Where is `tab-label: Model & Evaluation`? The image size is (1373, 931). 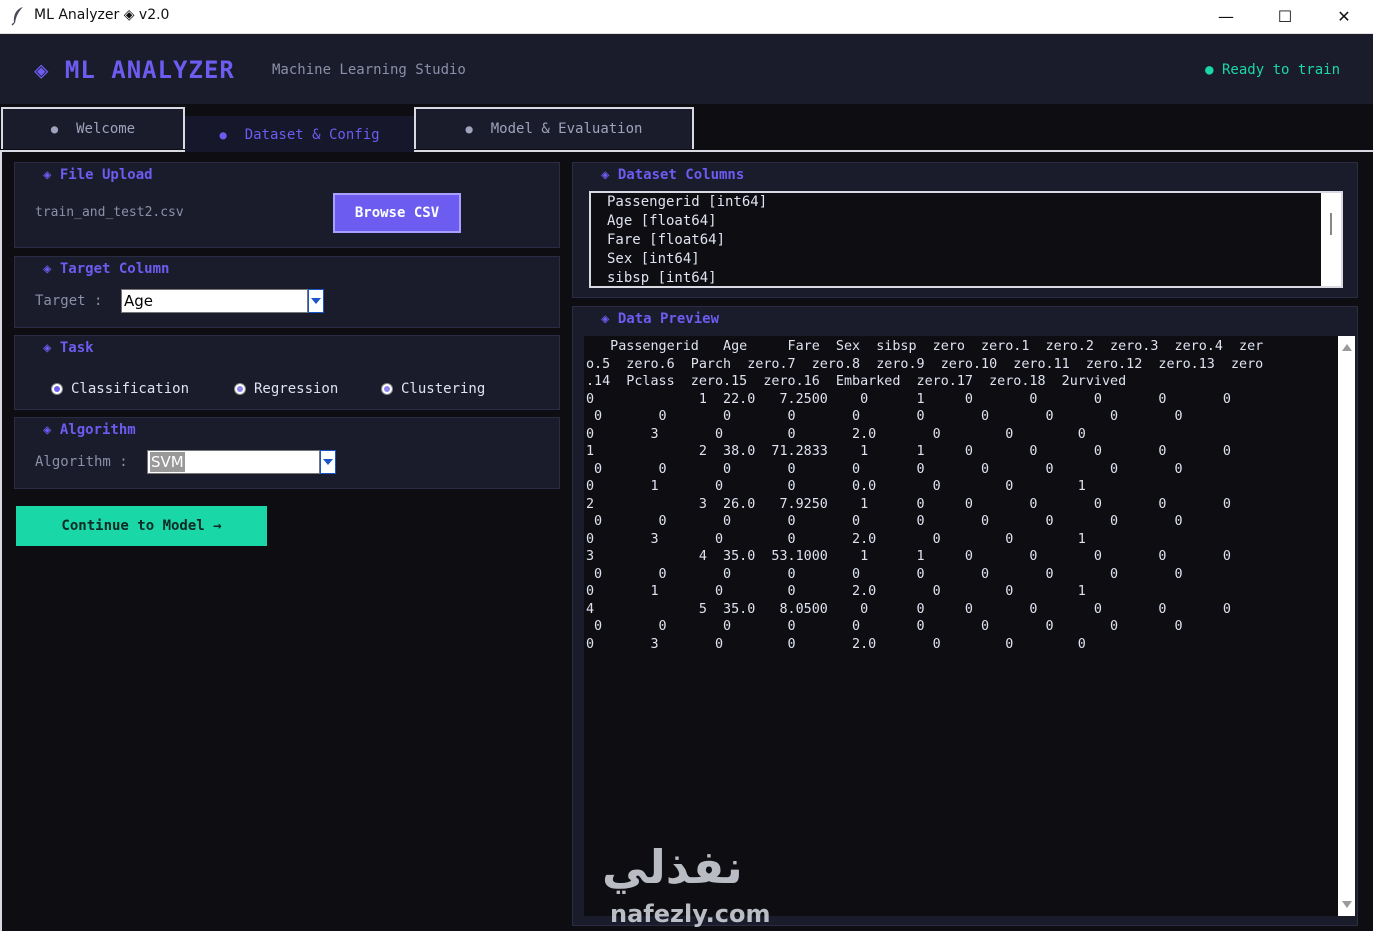 tab-label: Model & Evaluation is located at coordinates (566, 129).